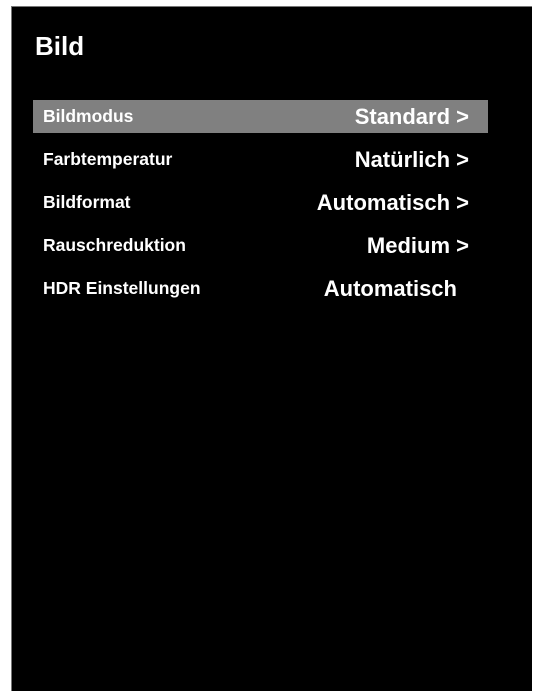 The height and width of the screenshot is (691, 533). Describe the element at coordinates (260, 159) in the screenshot. I see `menu-item-farbtemperatur: Farbtemperatur Natürlich >` at that location.